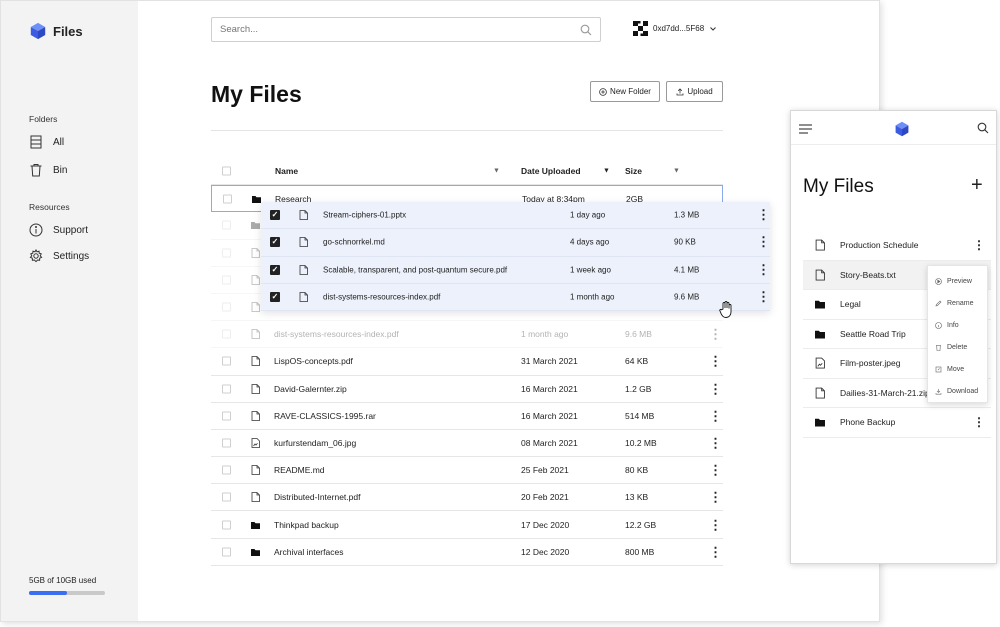 Image resolution: width=1000 pixels, height=627 pixels. Describe the element at coordinates (48, 170) in the screenshot. I see `sidebar-item-bin: Bin` at that location.